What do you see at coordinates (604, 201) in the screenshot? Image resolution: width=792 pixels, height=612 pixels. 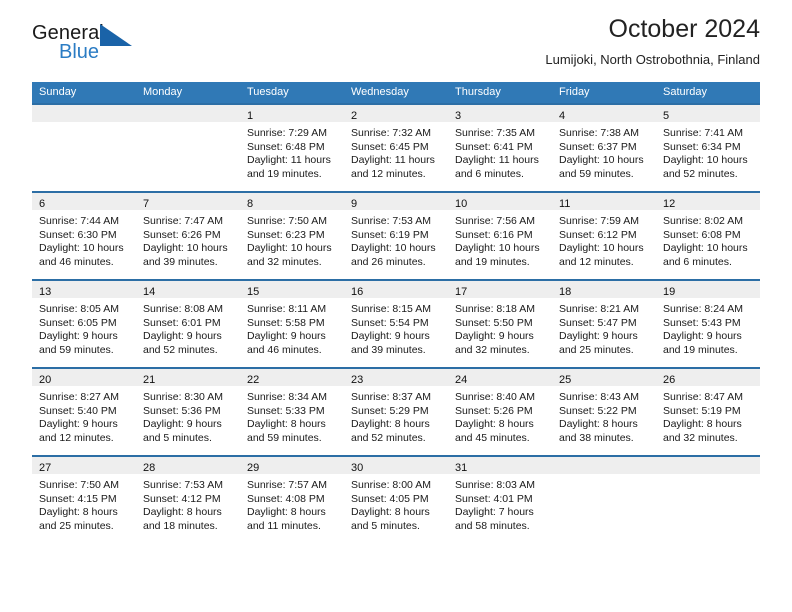 I see `day-number-band: 11` at bounding box center [604, 201].